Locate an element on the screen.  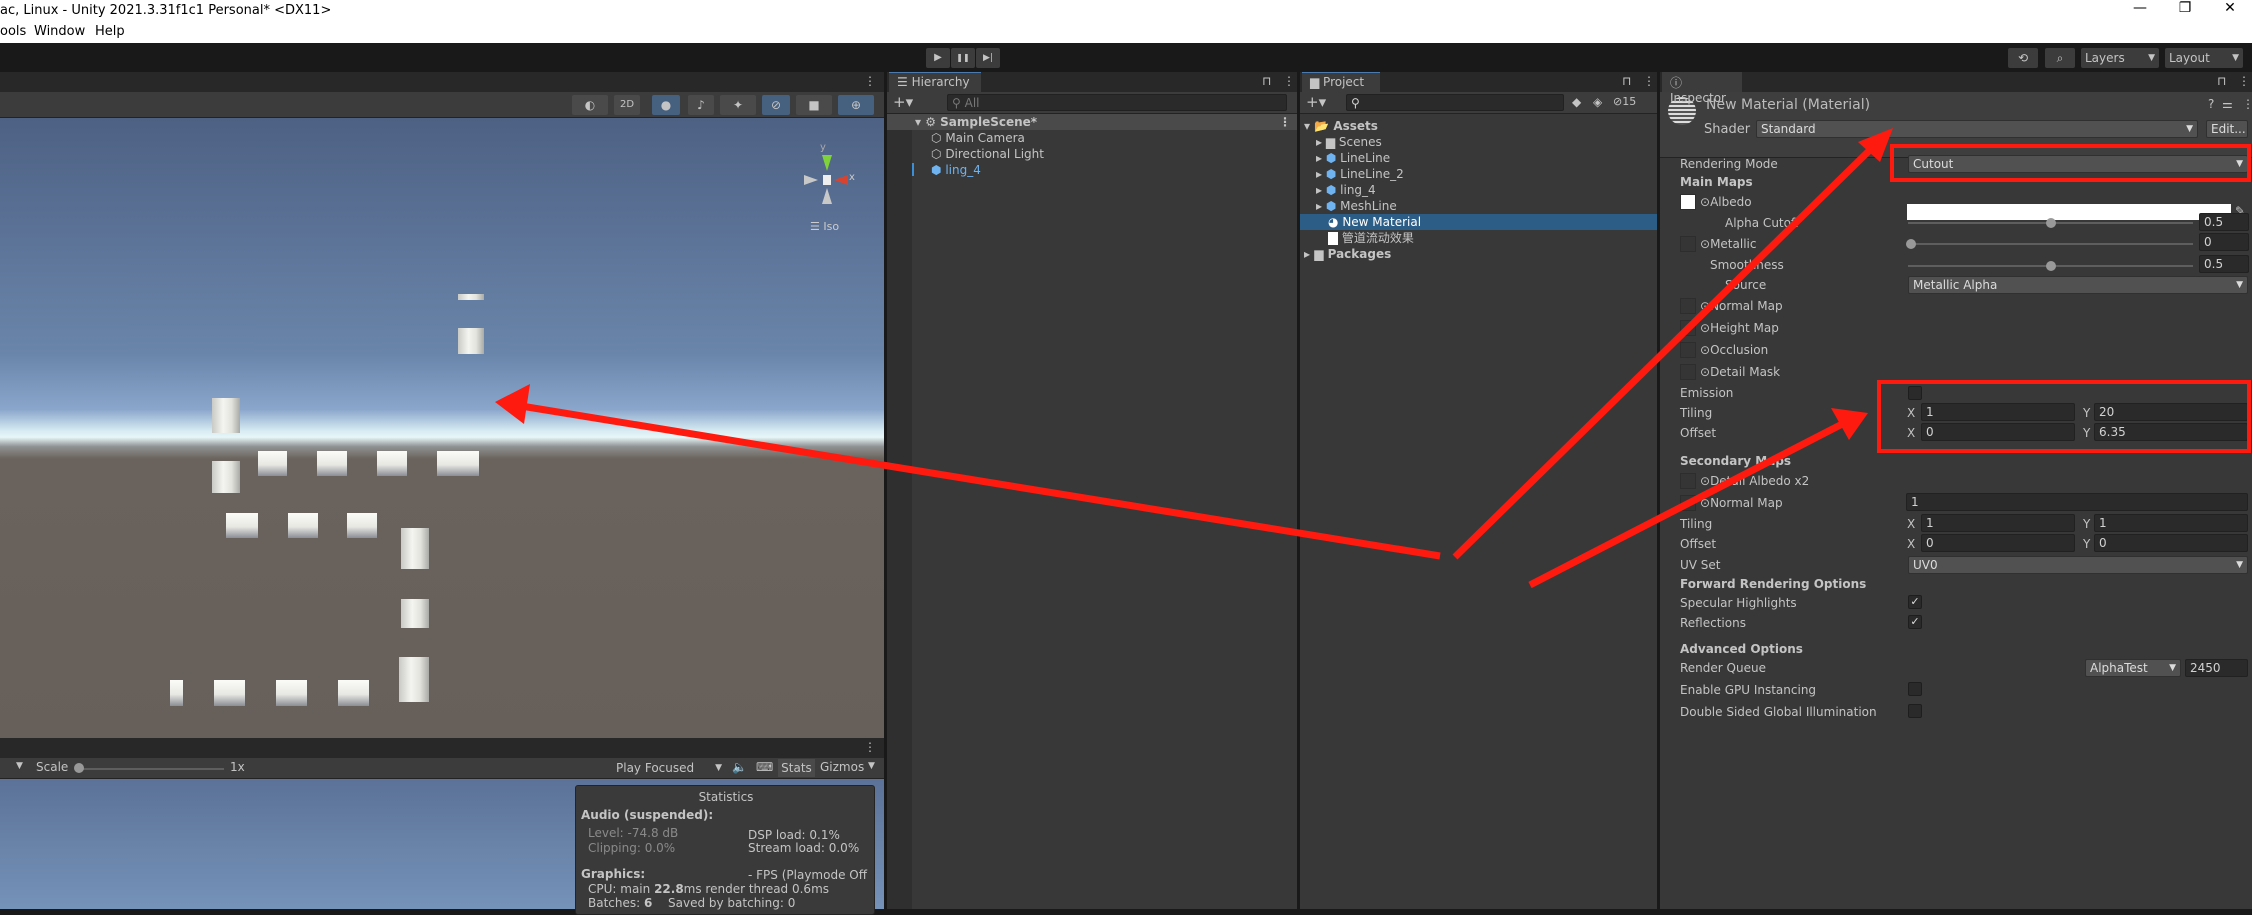
audio-icon: ♪ is located at coordinates (701, 105).